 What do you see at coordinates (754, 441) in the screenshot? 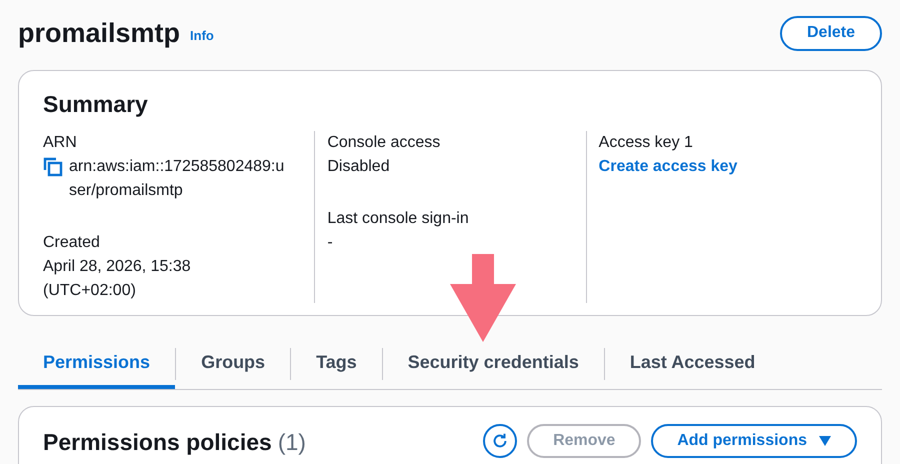
I see `add-permissions-button: Add permissions` at bounding box center [754, 441].